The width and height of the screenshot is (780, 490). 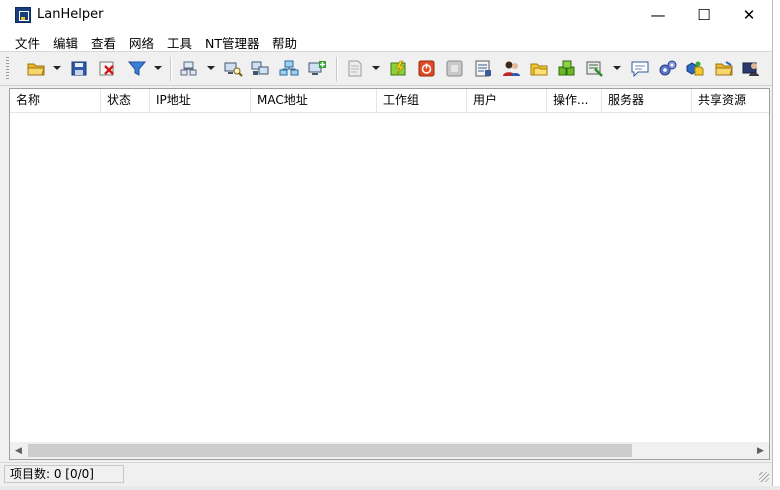 What do you see at coordinates (233, 68) in the screenshot?
I see `computer-search-icon` at bounding box center [233, 68].